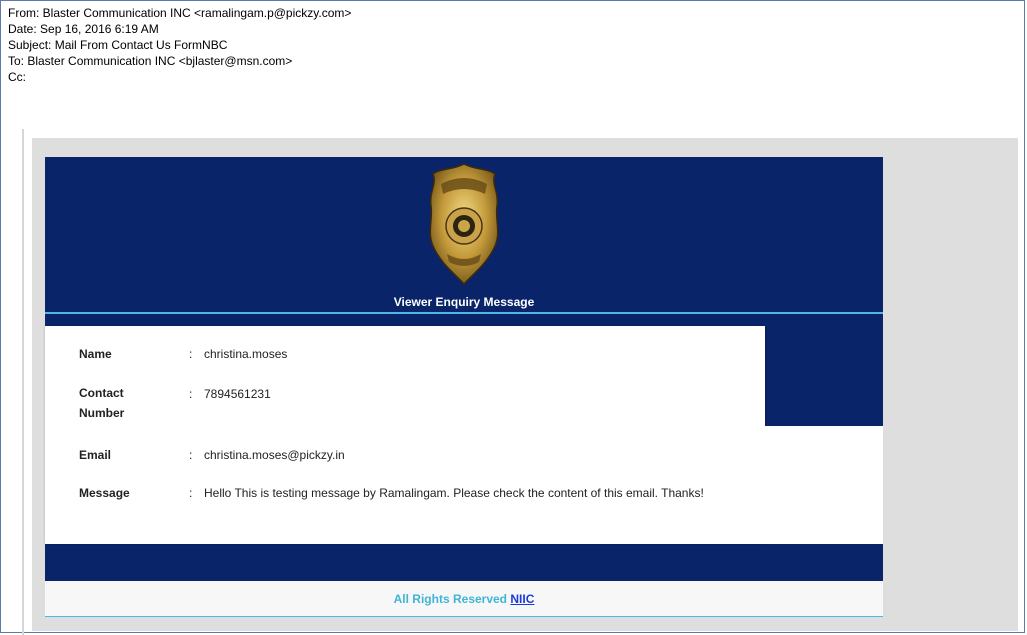  I want to click on footer: All Rights Reserved NIIC, so click(464, 599).